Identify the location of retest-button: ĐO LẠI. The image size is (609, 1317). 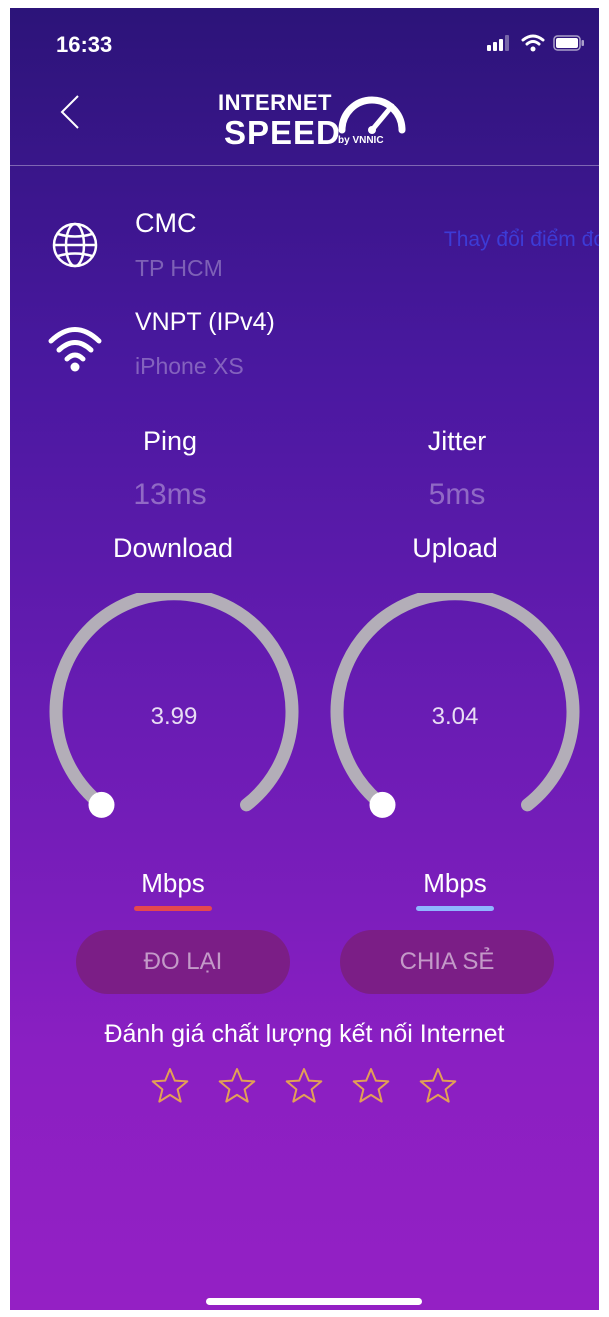
(183, 962).